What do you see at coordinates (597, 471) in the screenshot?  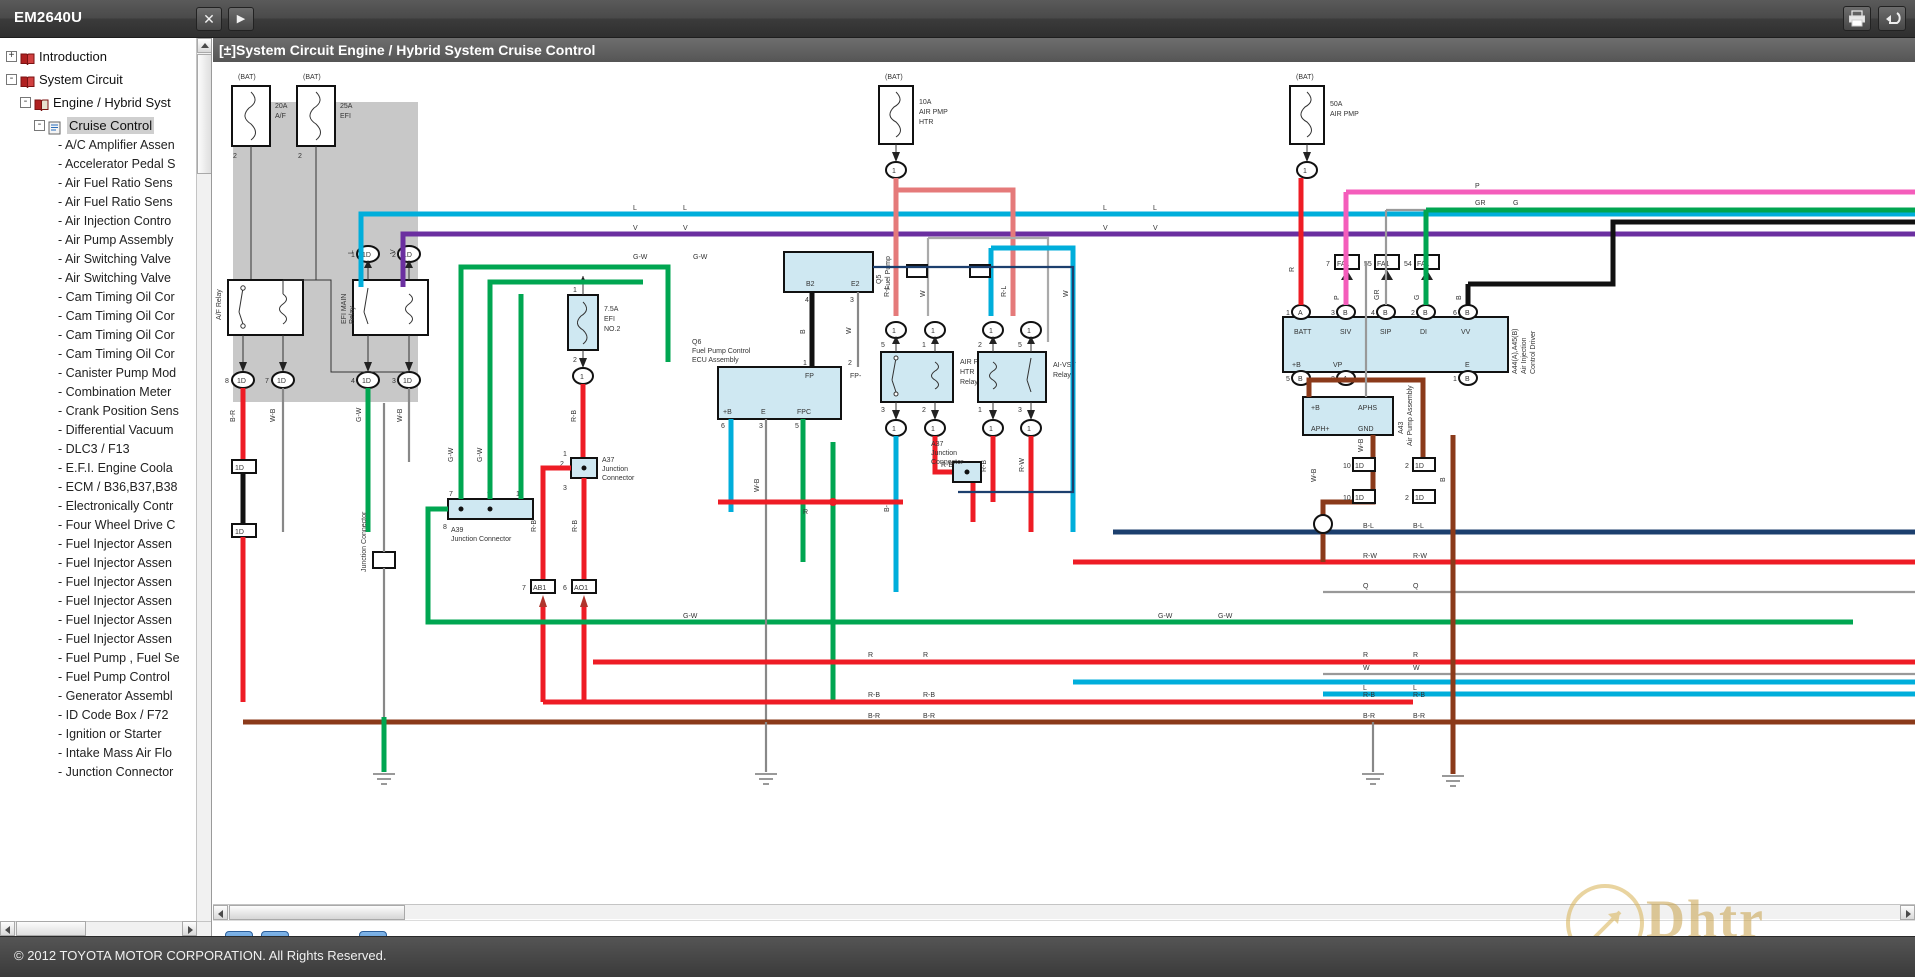 I see `junction-connector-a37-upper: A37 Junction Connector 1 2 3` at bounding box center [597, 471].